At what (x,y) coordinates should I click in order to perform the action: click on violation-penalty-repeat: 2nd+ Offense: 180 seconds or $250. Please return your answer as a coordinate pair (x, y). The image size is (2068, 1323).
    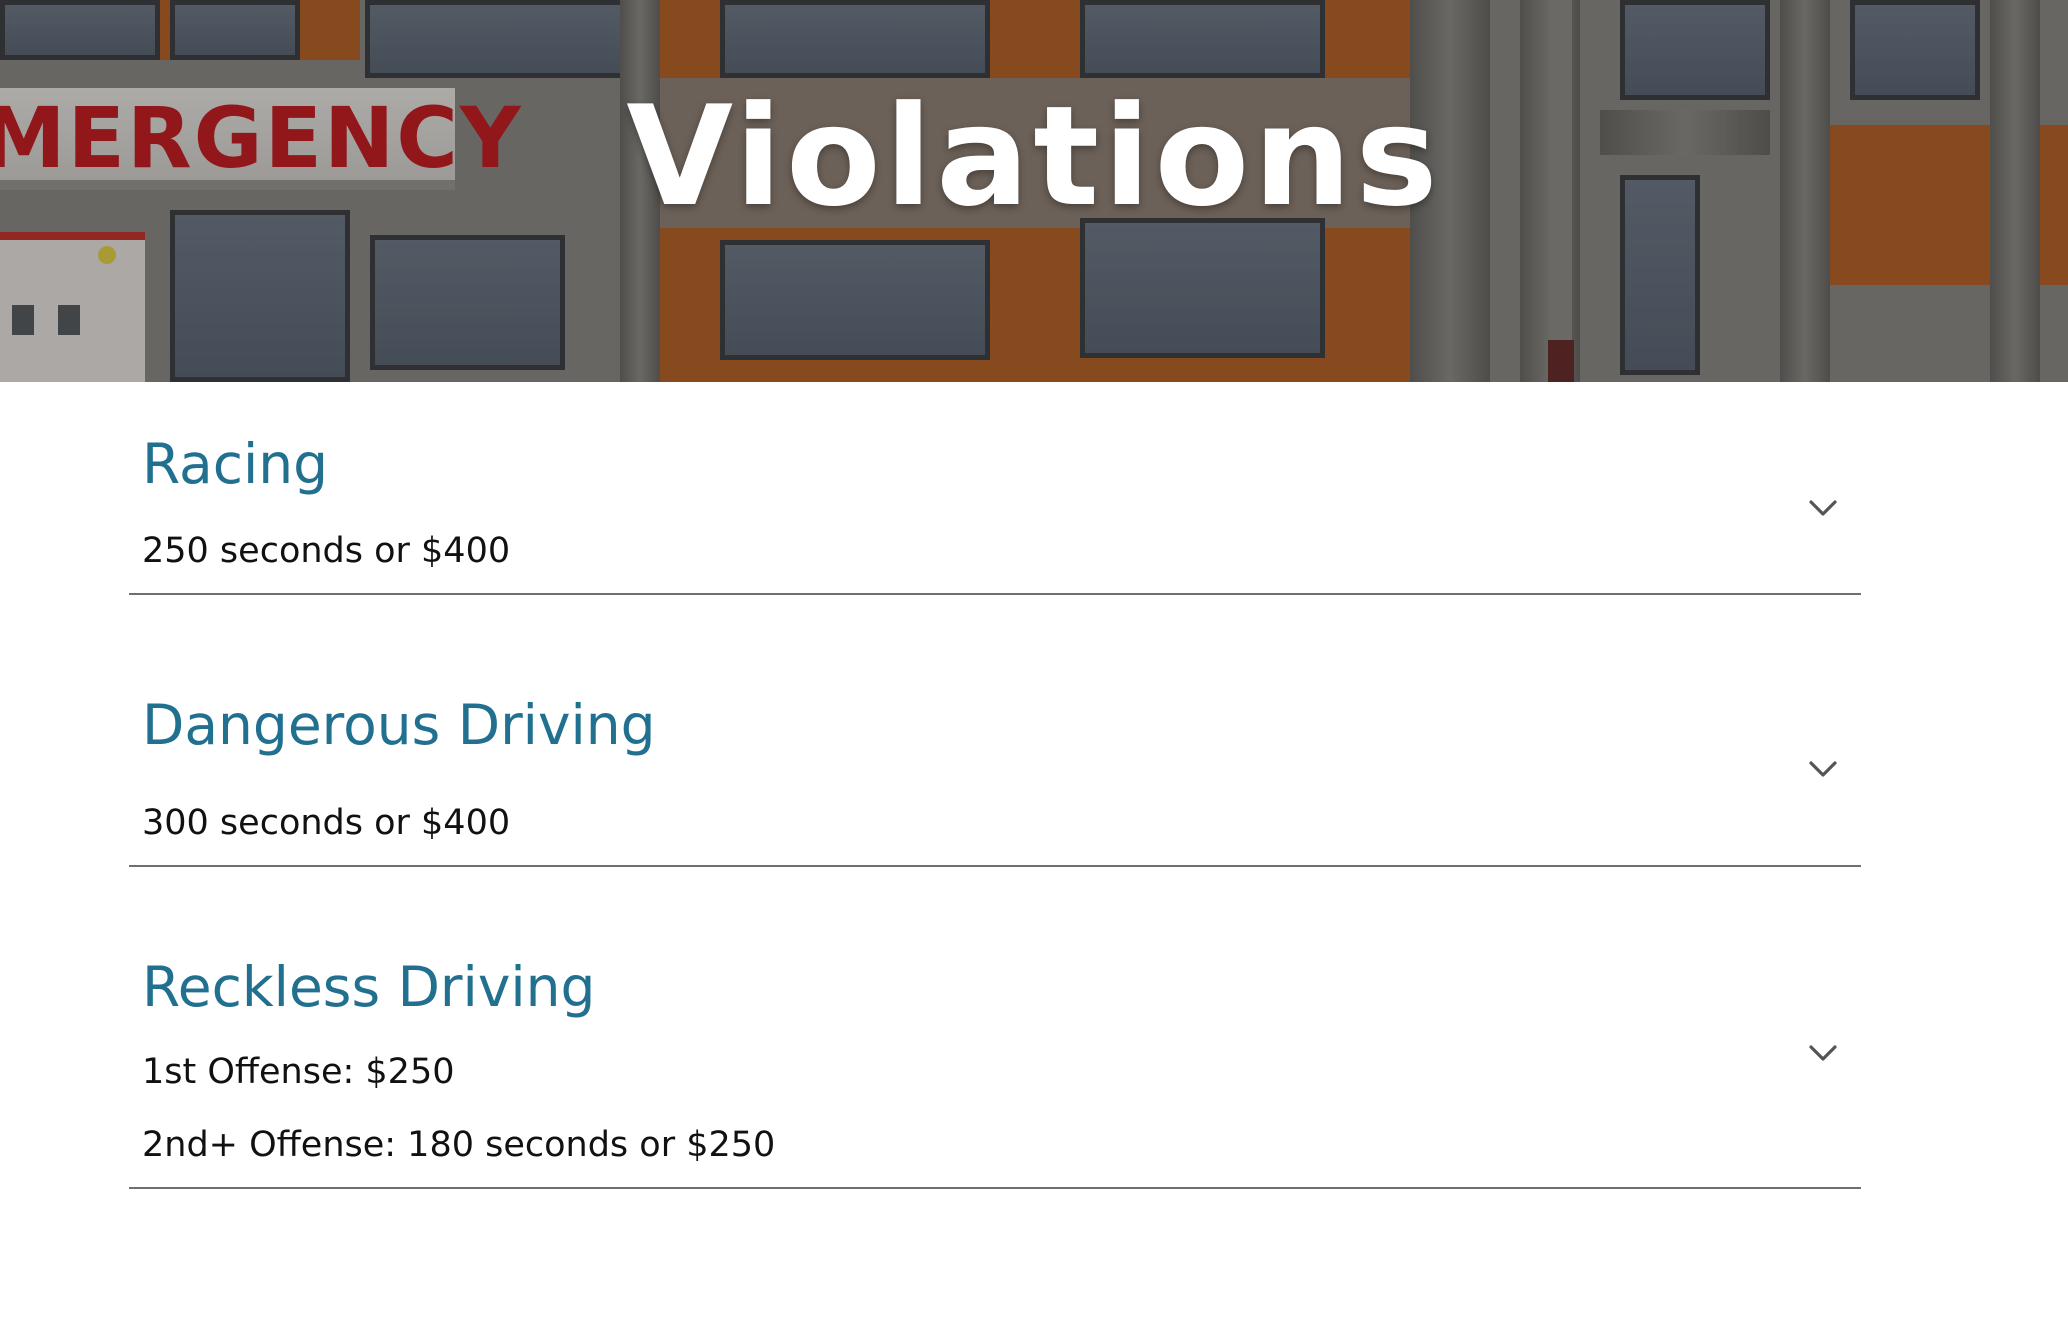
    Looking at the image, I should click on (459, 1145).